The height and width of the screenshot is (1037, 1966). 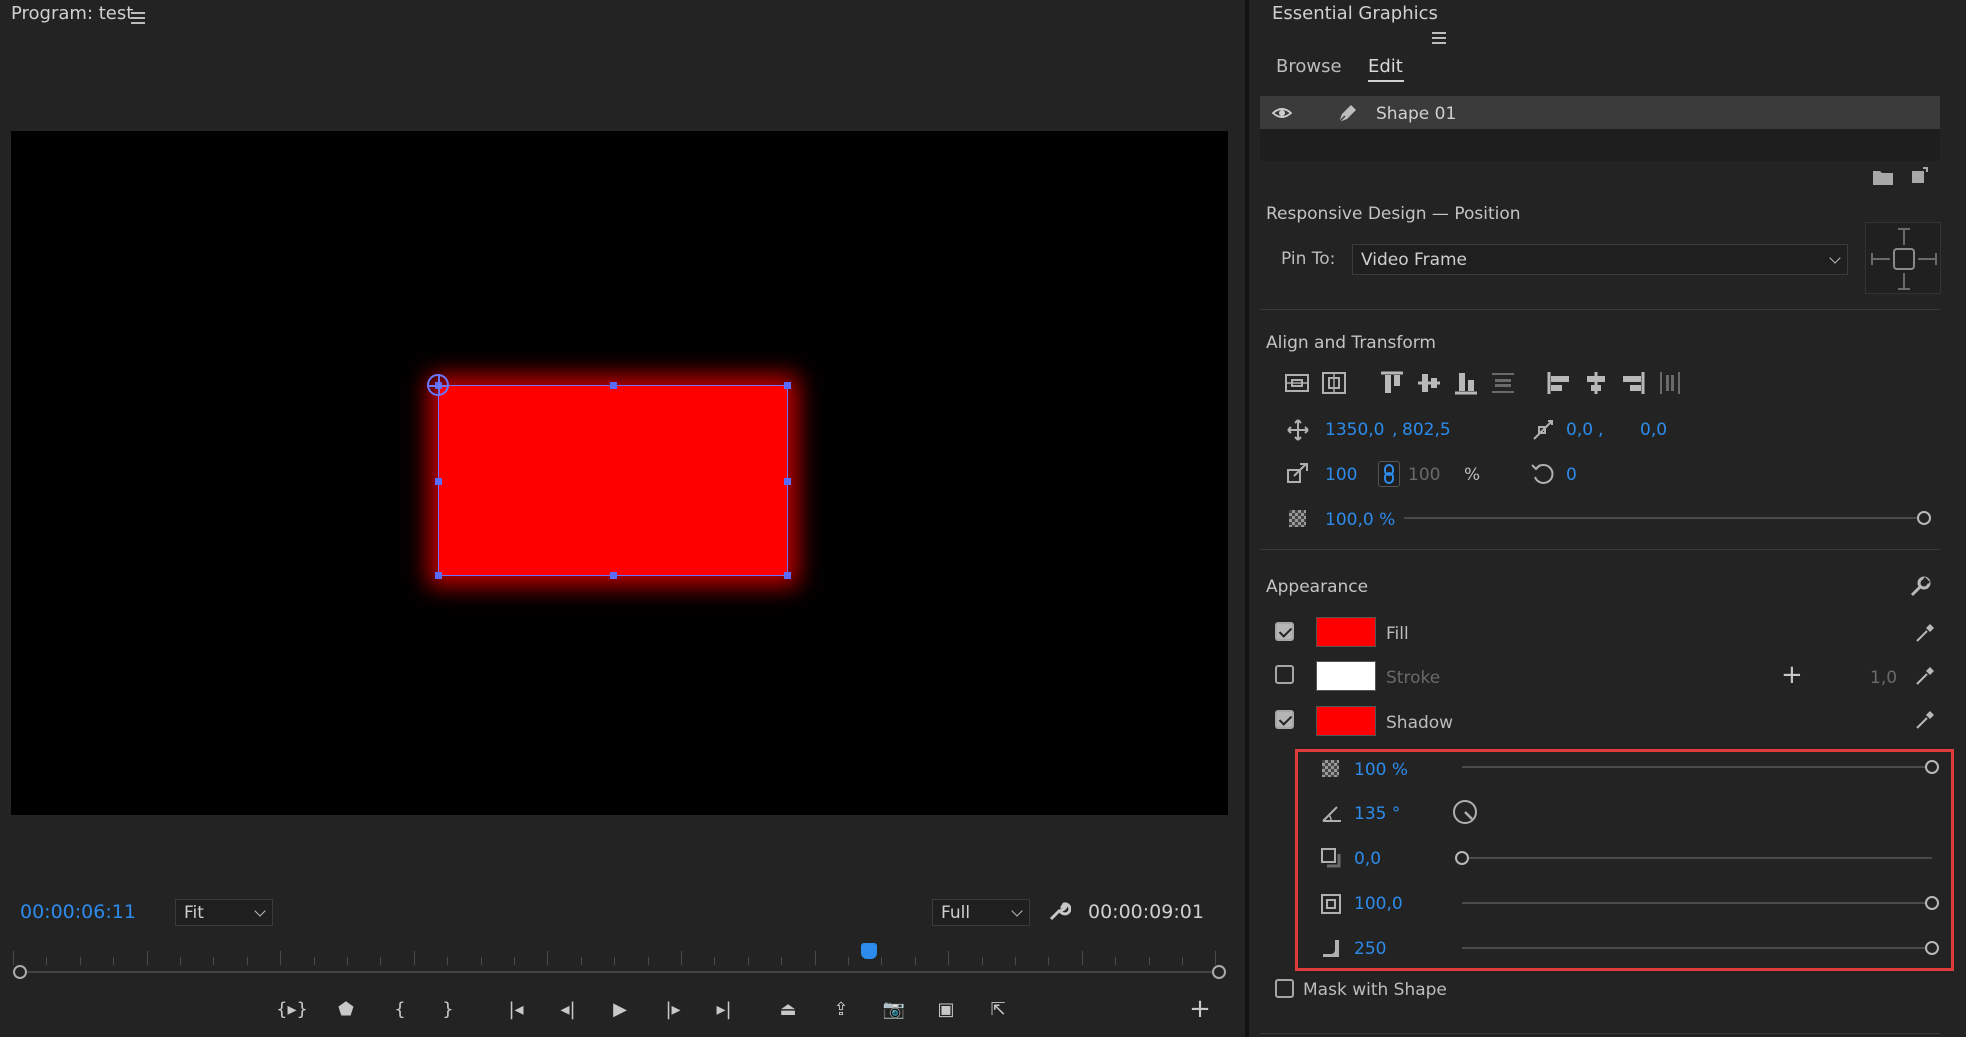 I want to click on stroke-checkbox, so click(x=1284, y=674).